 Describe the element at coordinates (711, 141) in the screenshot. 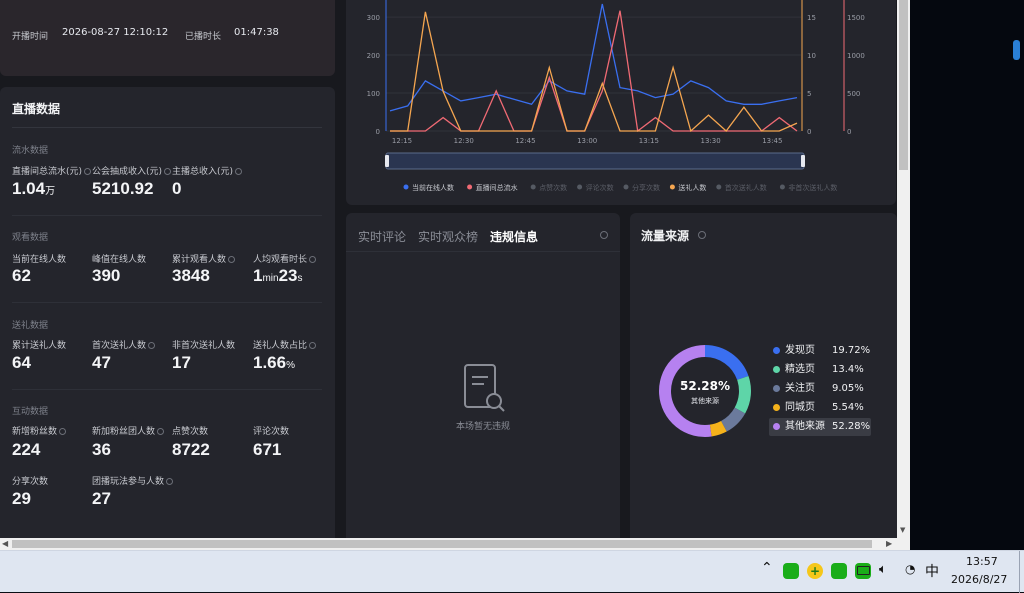

I see `x-tick-label: 13:30` at that location.